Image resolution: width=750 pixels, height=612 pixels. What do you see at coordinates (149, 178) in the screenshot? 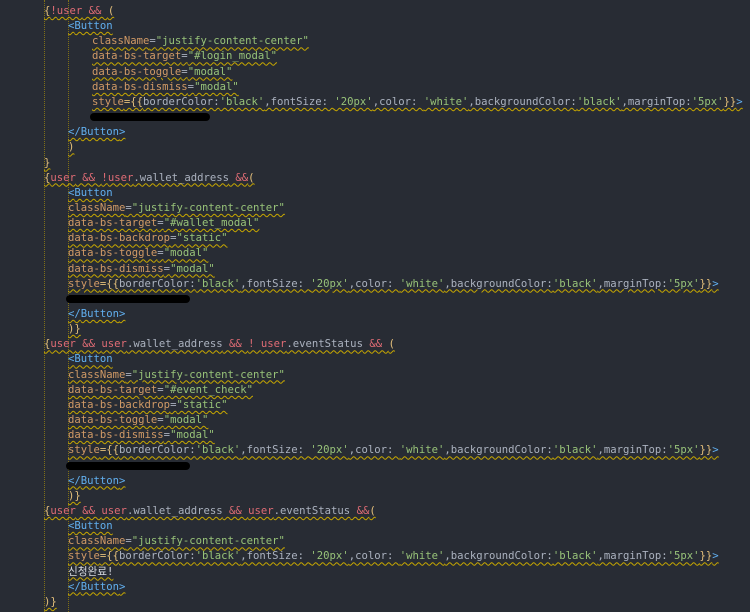
I see `code-line: {user && !user.wallet_address &&(` at bounding box center [149, 178].